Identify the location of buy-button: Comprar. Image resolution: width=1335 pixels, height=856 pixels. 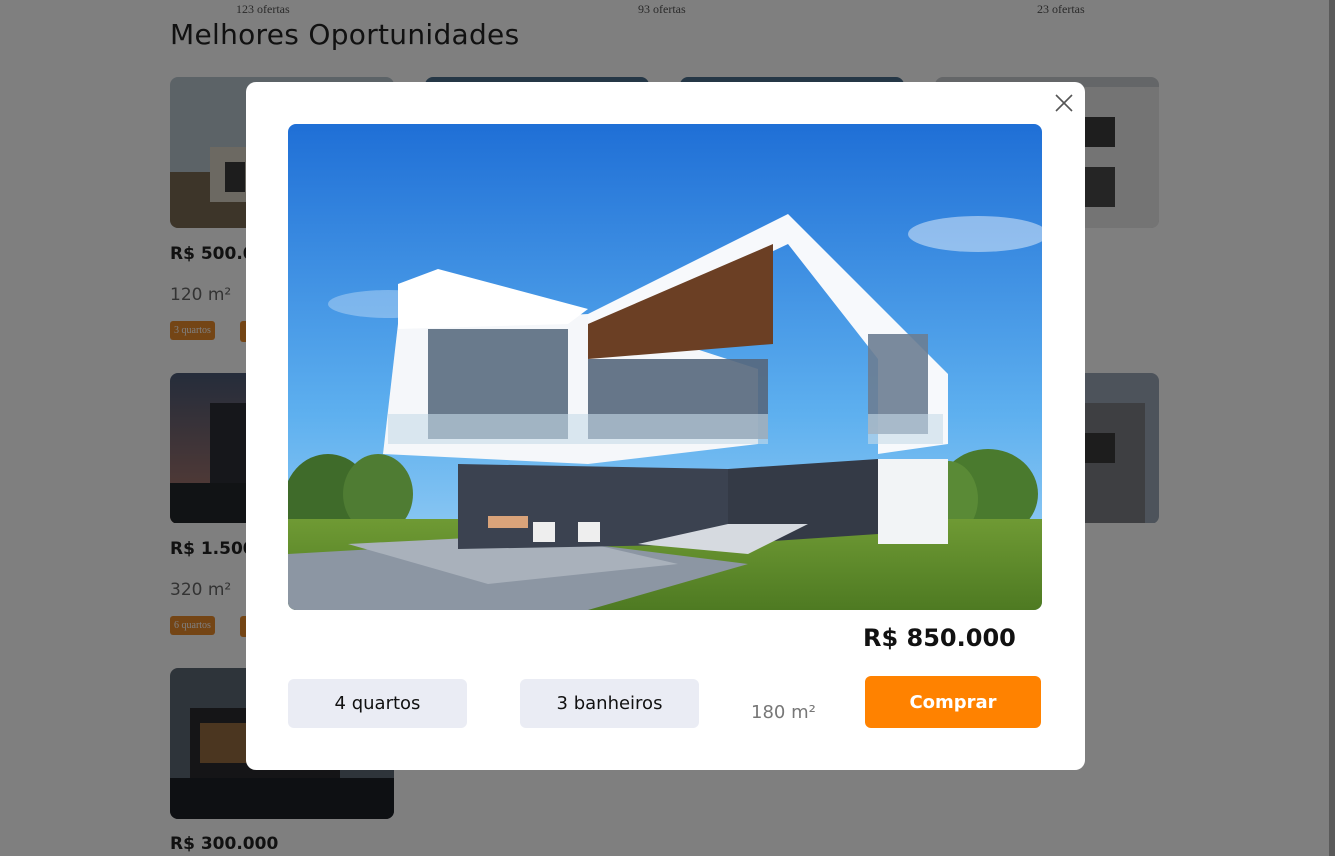
(953, 702).